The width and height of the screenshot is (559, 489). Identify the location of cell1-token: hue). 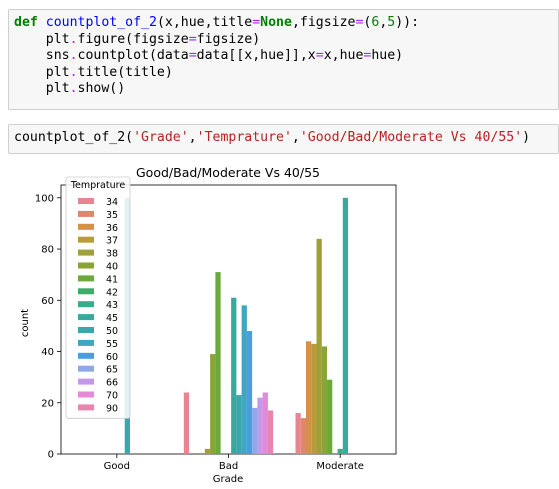
(387, 55).